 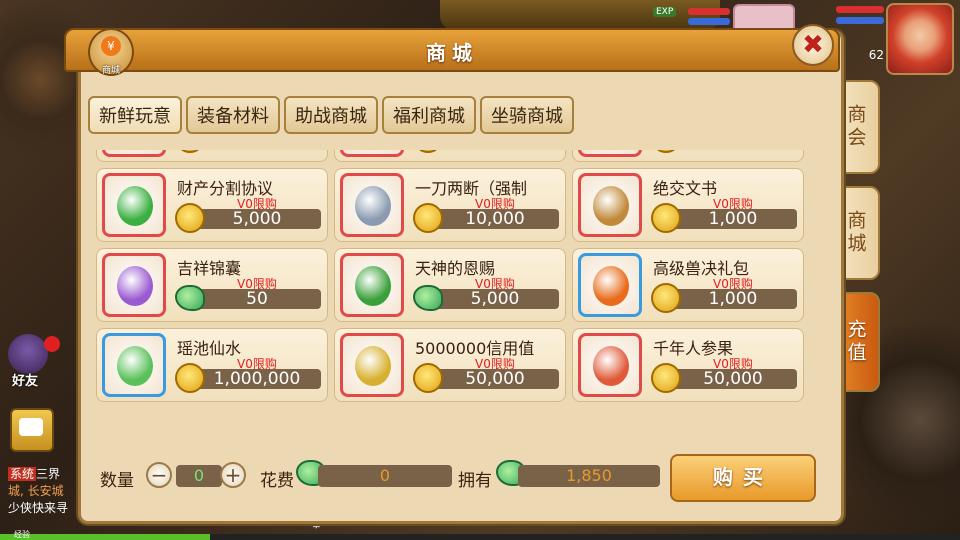 What do you see at coordinates (450, 156) in the screenshot?
I see `shop-item-card: V0限购52,013` at bounding box center [450, 156].